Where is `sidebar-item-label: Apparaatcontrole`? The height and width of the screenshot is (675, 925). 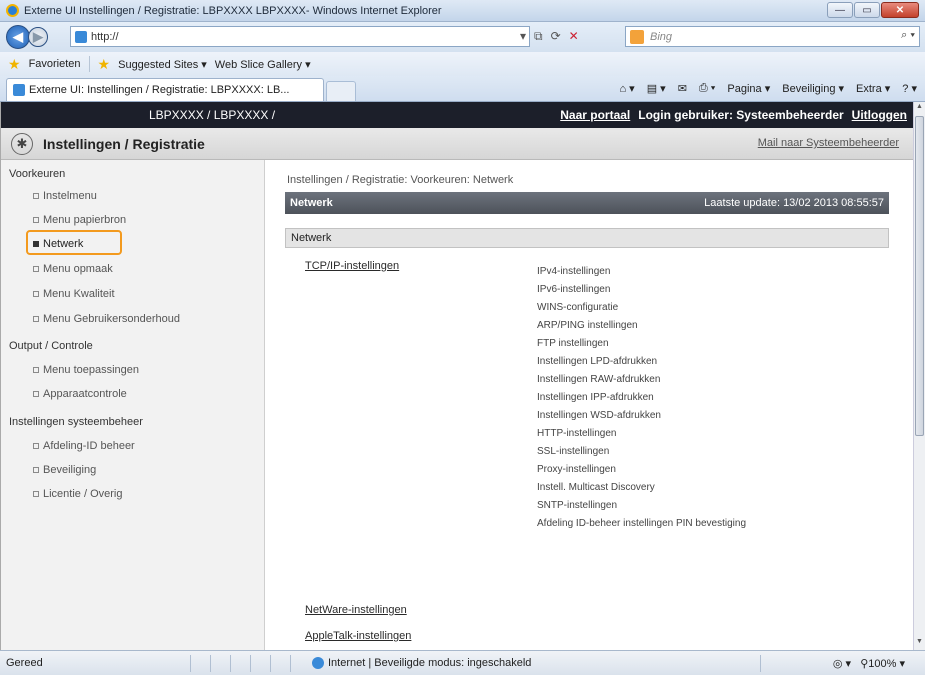 sidebar-item-label: Apparaatcontrole is located at coordinates (85, 394).